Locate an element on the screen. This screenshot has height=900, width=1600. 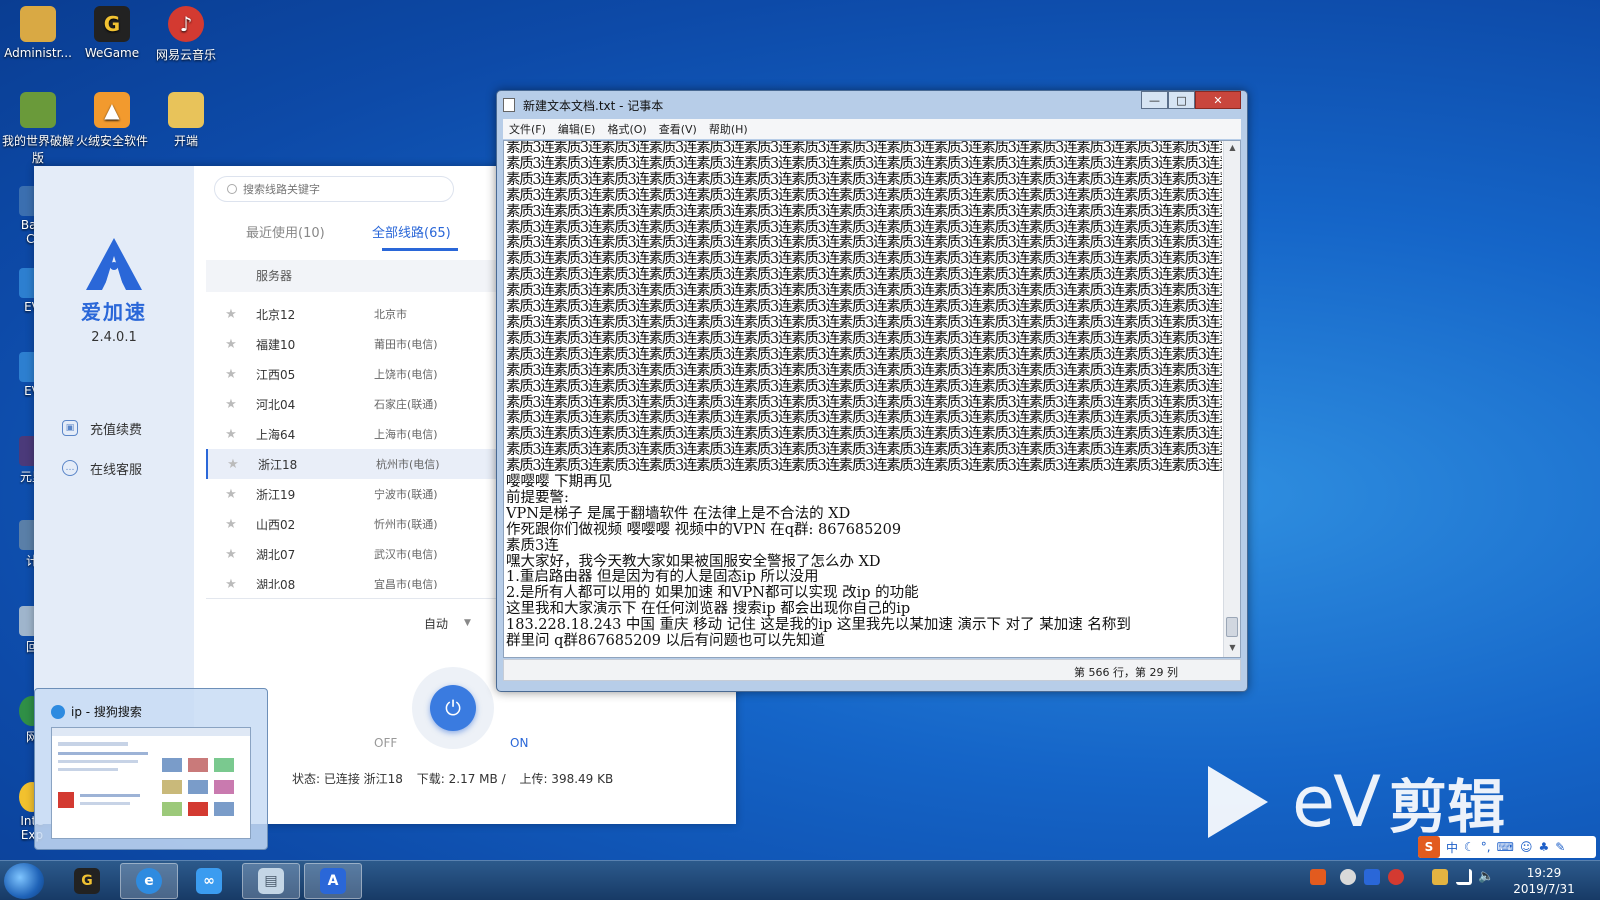
shirt-icon: ♣ is located at coordinates (1543, 847).